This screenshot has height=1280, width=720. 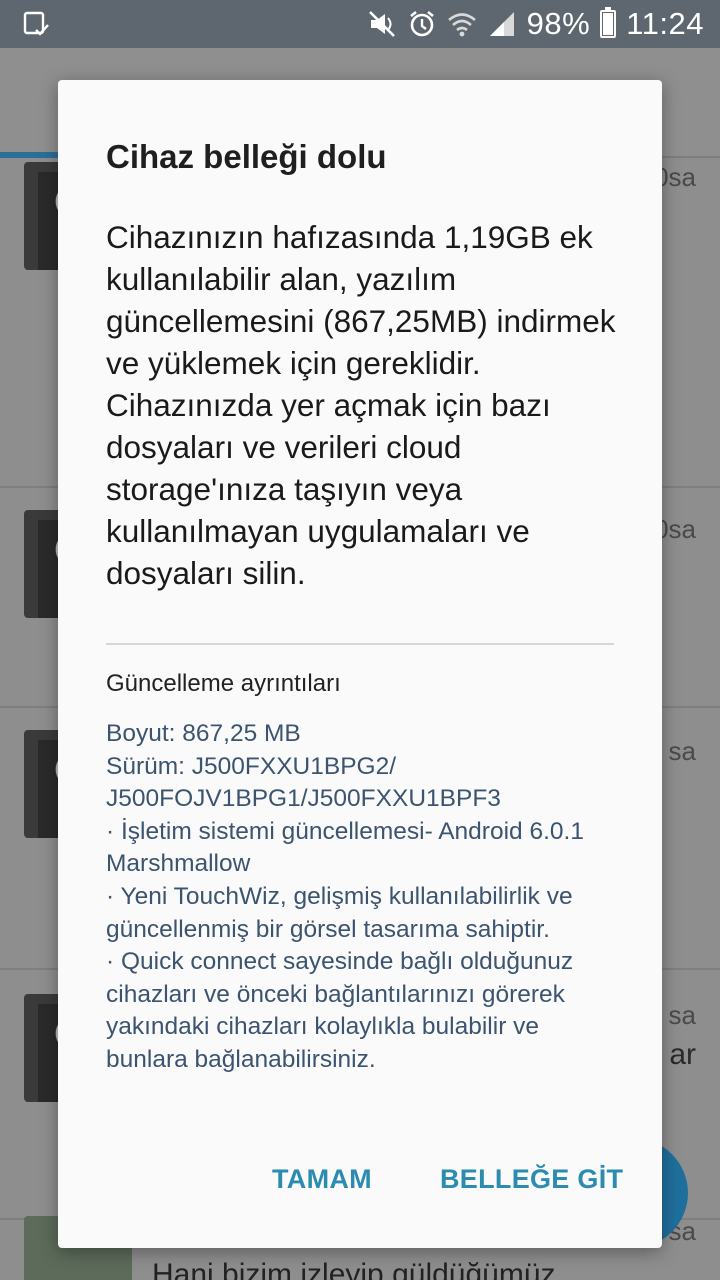 I want to click on details-title: Güncelleme ayrıntıları, so click(x=223, y=683).